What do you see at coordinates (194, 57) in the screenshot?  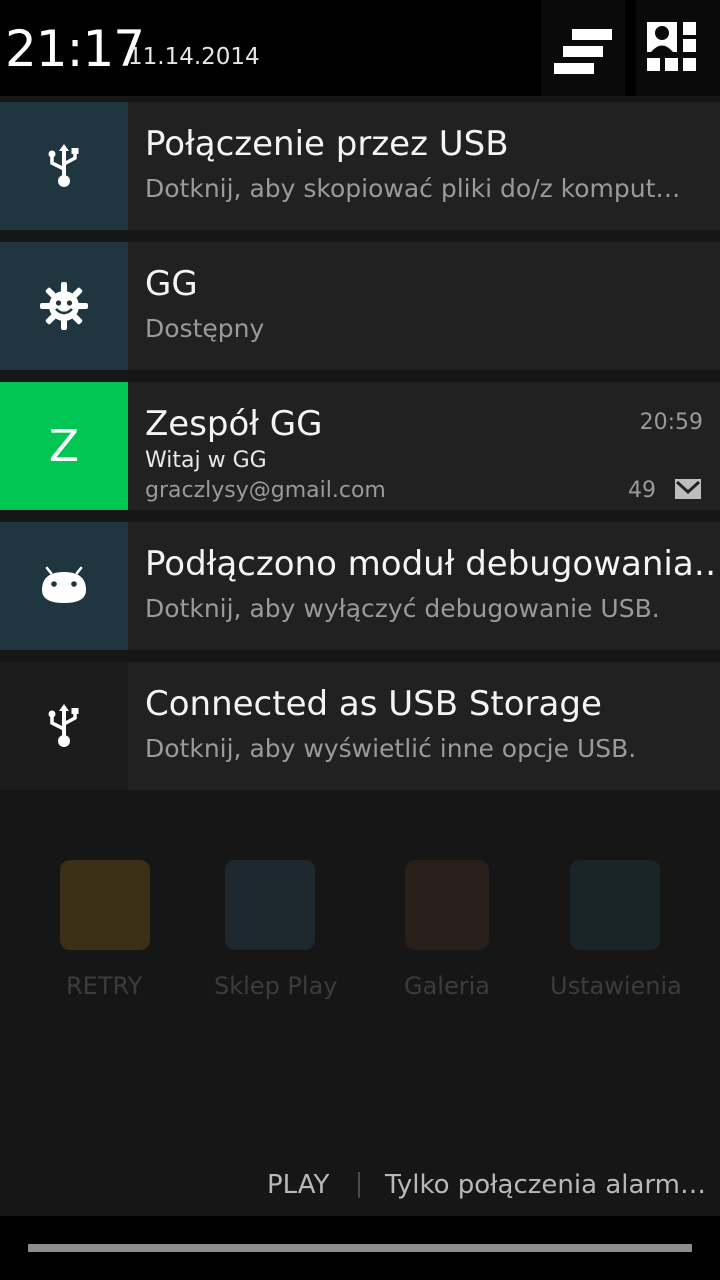 I see `date: 11.14.2014` at bounding box center [194, 57].